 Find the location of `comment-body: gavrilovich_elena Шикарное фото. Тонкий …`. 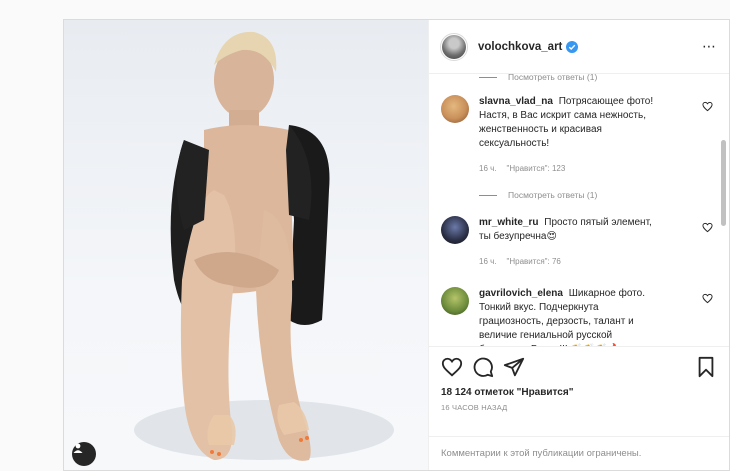

comment-body: gavrilovich_elena Шикарное фото. Тонкий … is located at coordinates (569, 316).